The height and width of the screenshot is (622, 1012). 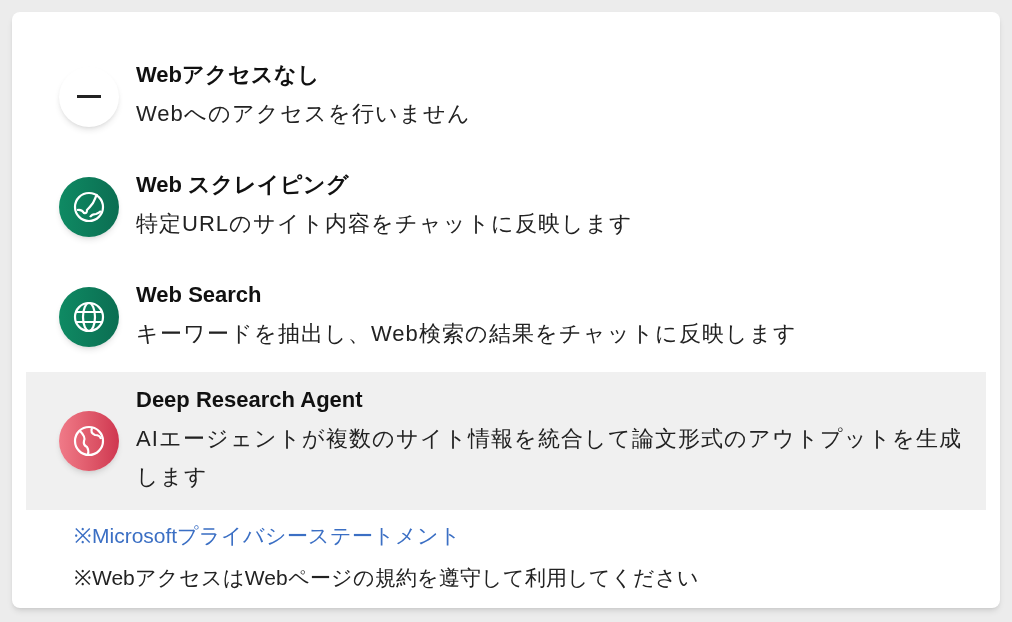 What do you see at coordinates (387, 577) in the screenshot?
I see `usage-note: ※WebアクセスはWebページの規約を遵守して利用してください` at bounding box center [387, 577].